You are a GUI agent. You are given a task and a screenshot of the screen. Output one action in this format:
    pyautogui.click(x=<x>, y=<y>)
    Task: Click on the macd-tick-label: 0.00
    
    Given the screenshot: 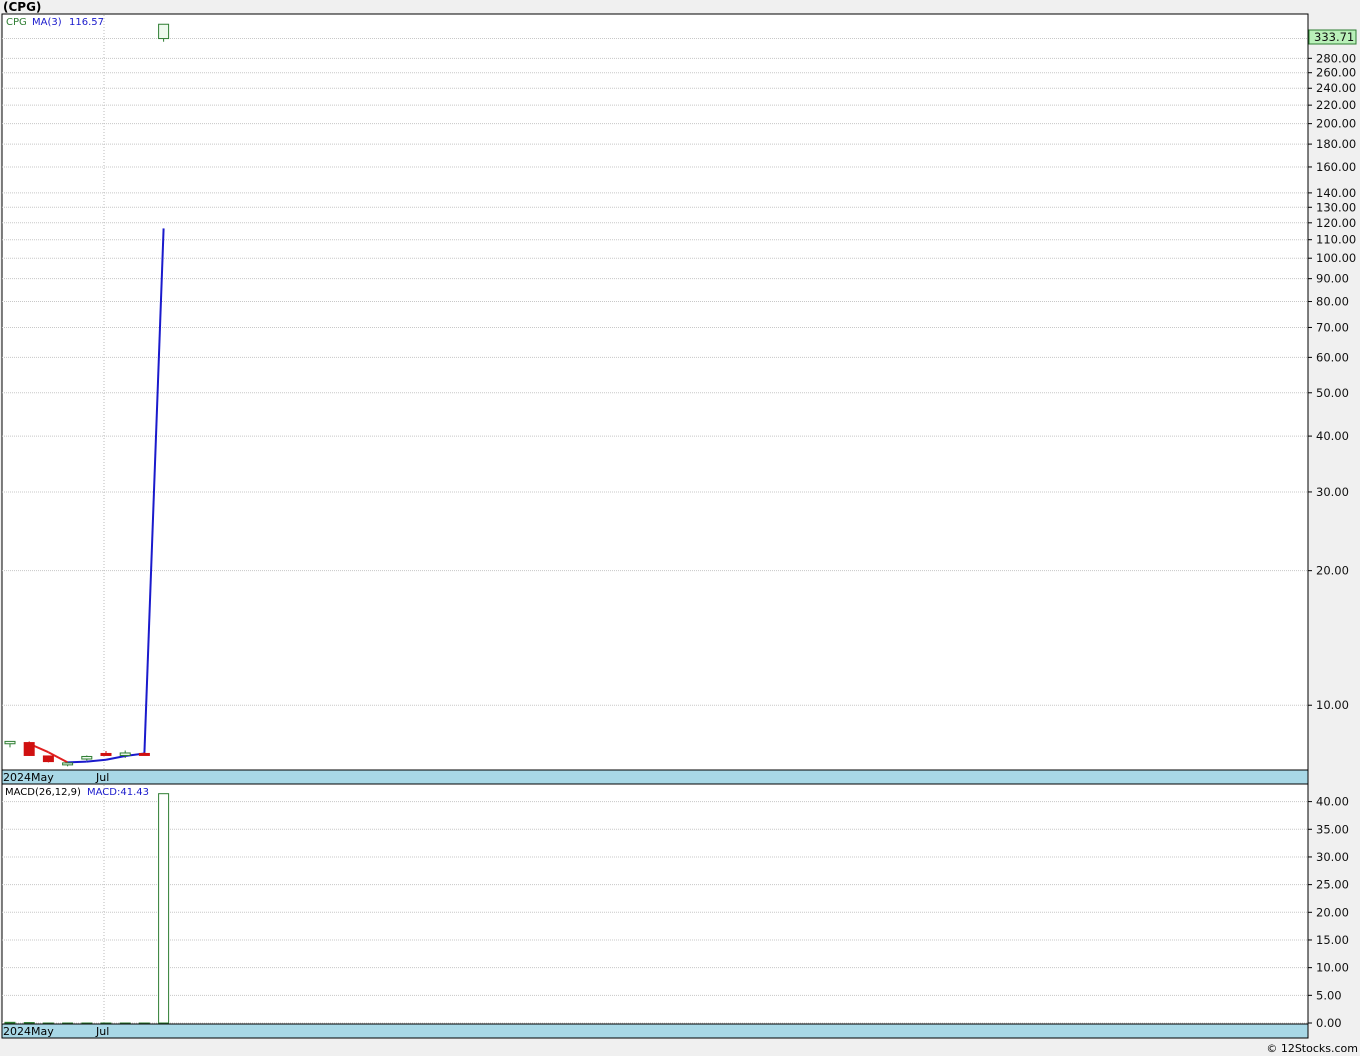 What is the action you would take?
    pyautogui.click(x=1329, y=1023)
    